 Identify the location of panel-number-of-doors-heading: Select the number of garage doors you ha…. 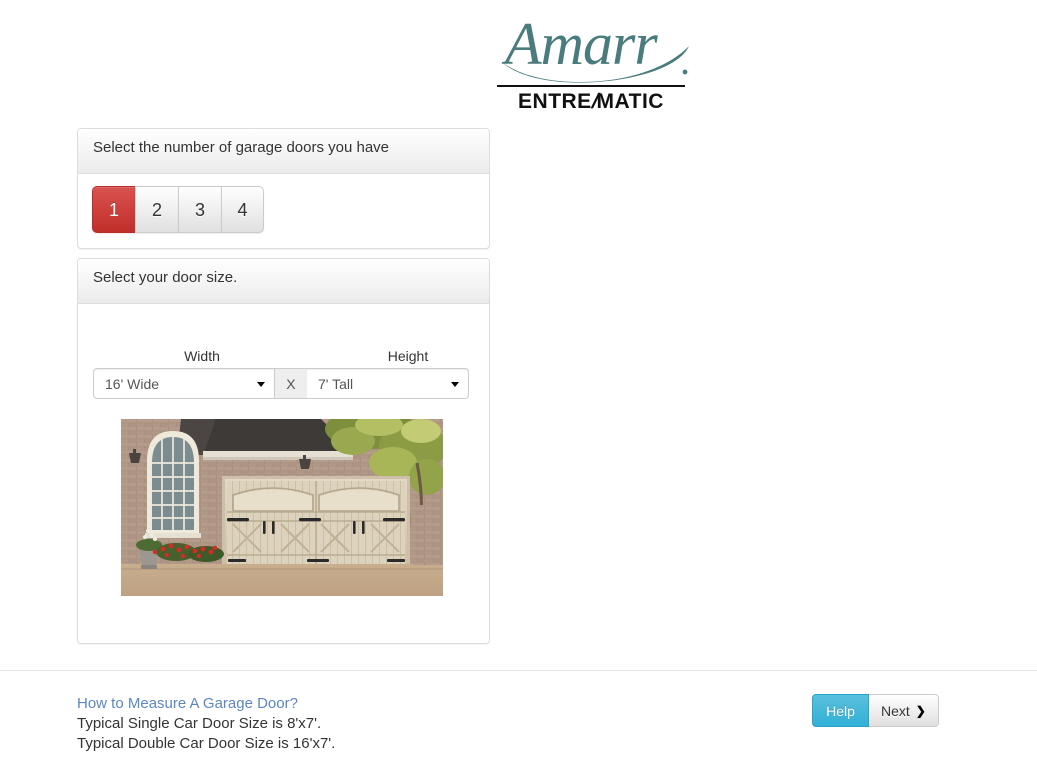
(283, 151).